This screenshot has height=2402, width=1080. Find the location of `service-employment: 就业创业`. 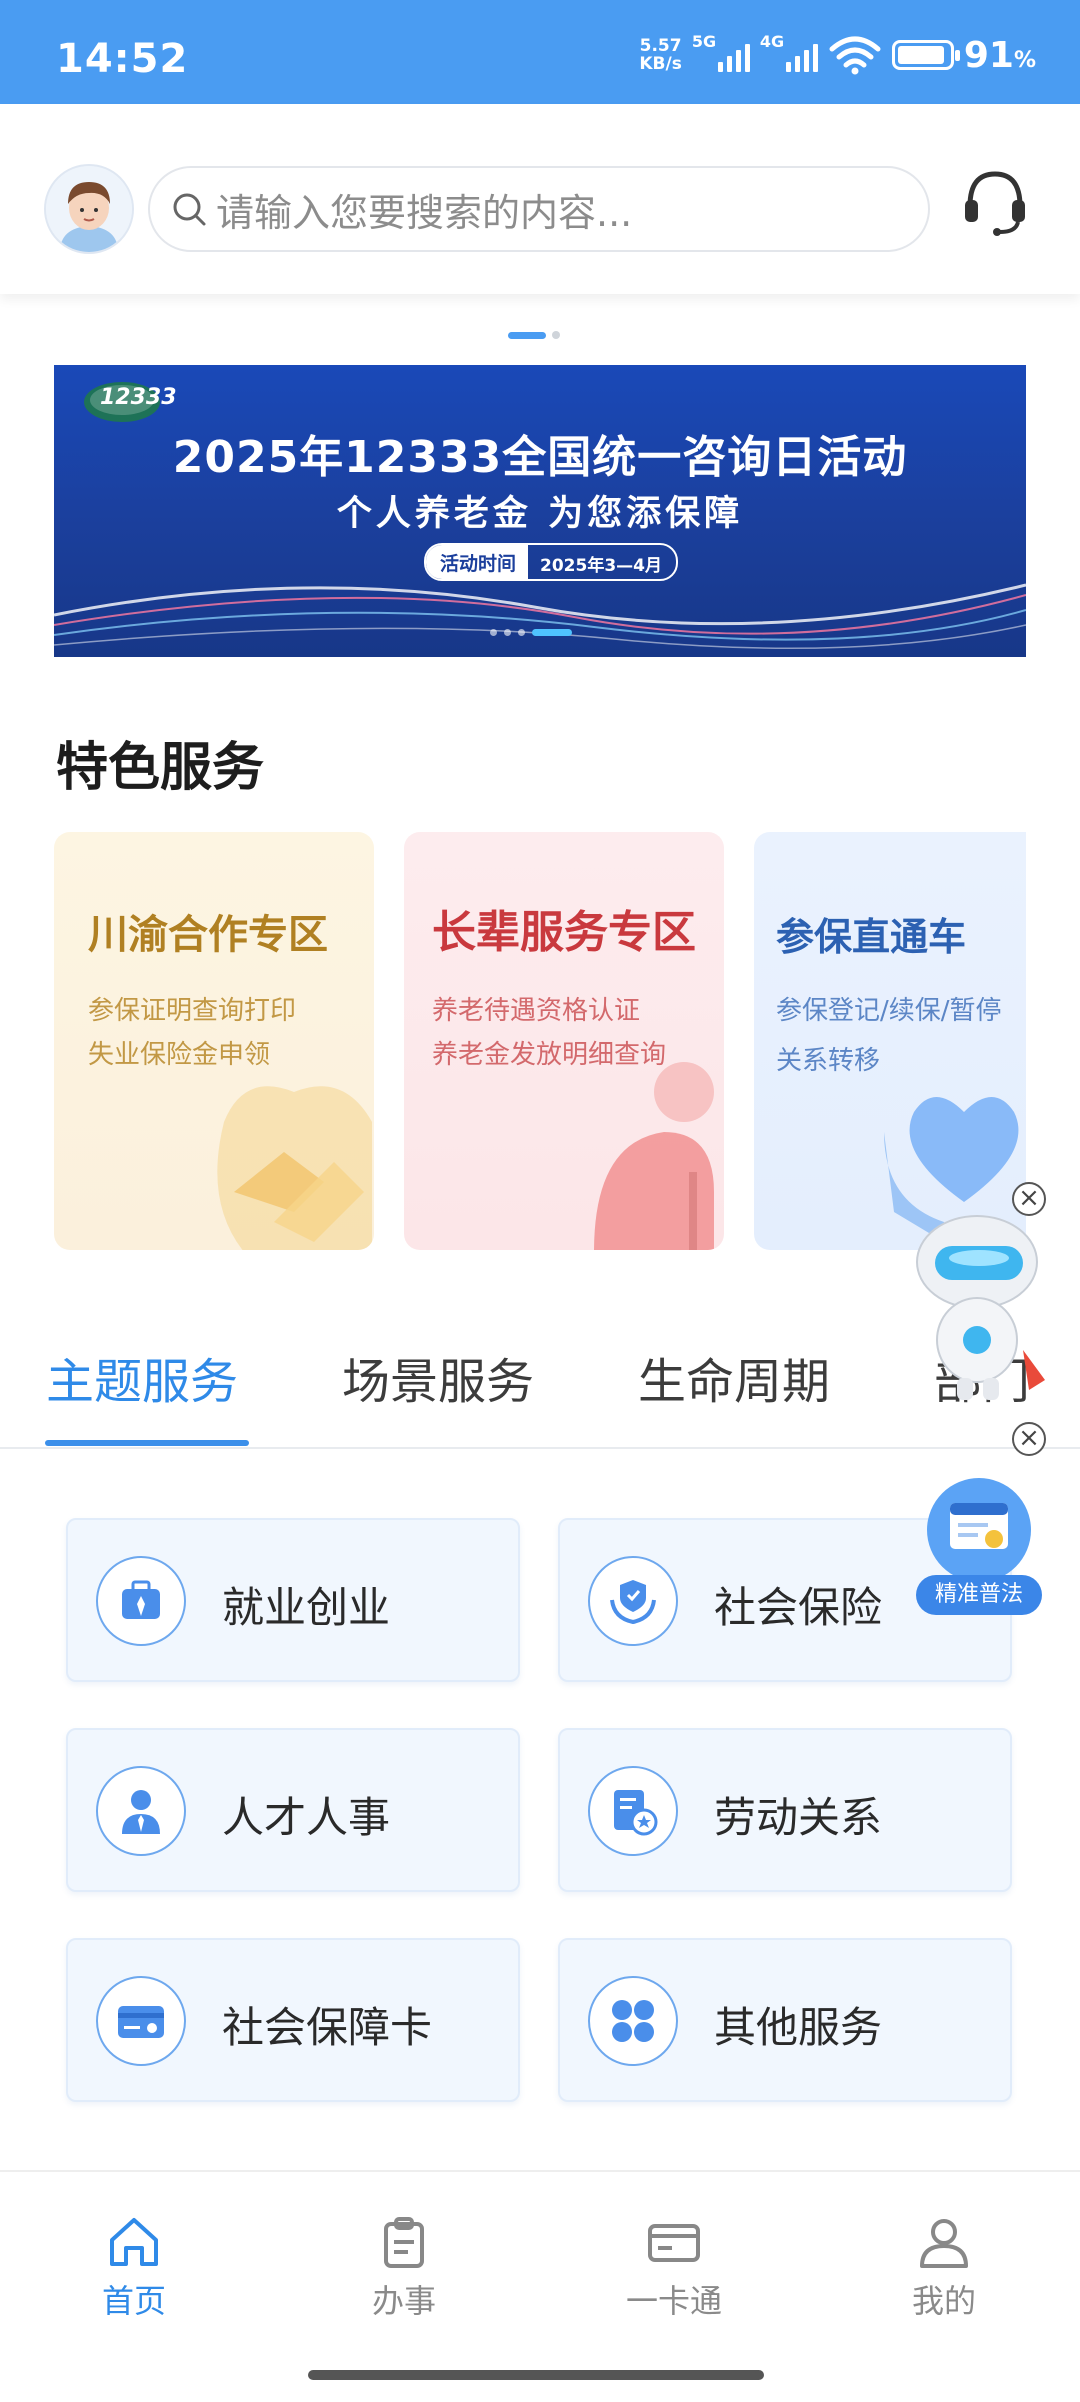

service-employment: 就业创业 is located at coordinates (293, 1600).